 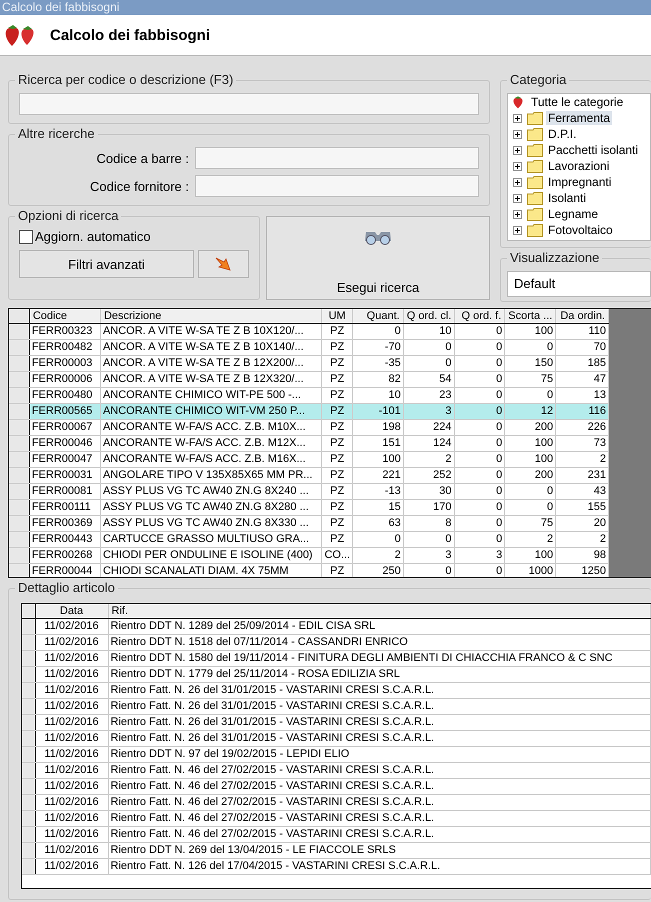 What do you see at coordinates (567, 198) in the screenshot?
I see `tree-item: Isolanti` at bounding box center [567, 198].